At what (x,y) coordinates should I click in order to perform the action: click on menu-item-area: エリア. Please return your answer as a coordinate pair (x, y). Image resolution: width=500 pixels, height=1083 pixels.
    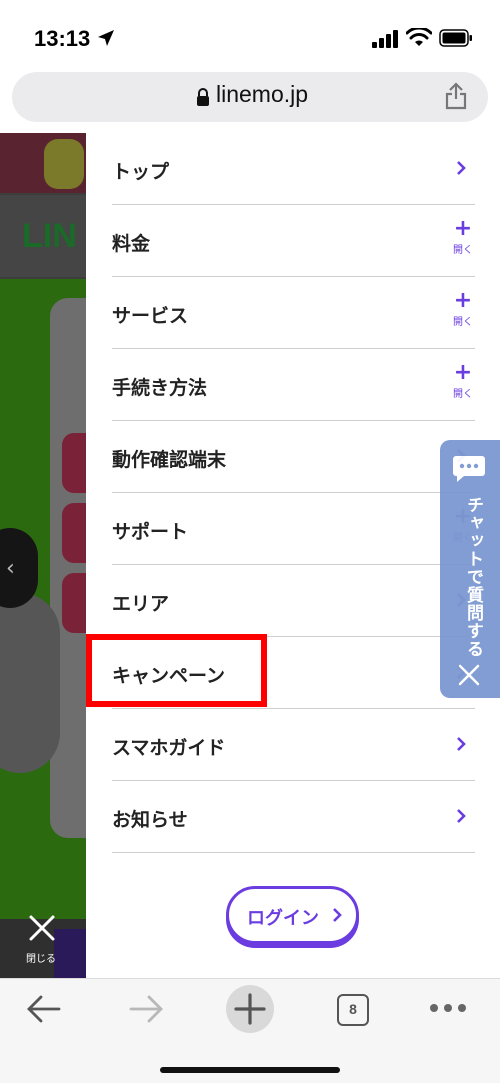
    Looking at the image, I should click on (293, 601).